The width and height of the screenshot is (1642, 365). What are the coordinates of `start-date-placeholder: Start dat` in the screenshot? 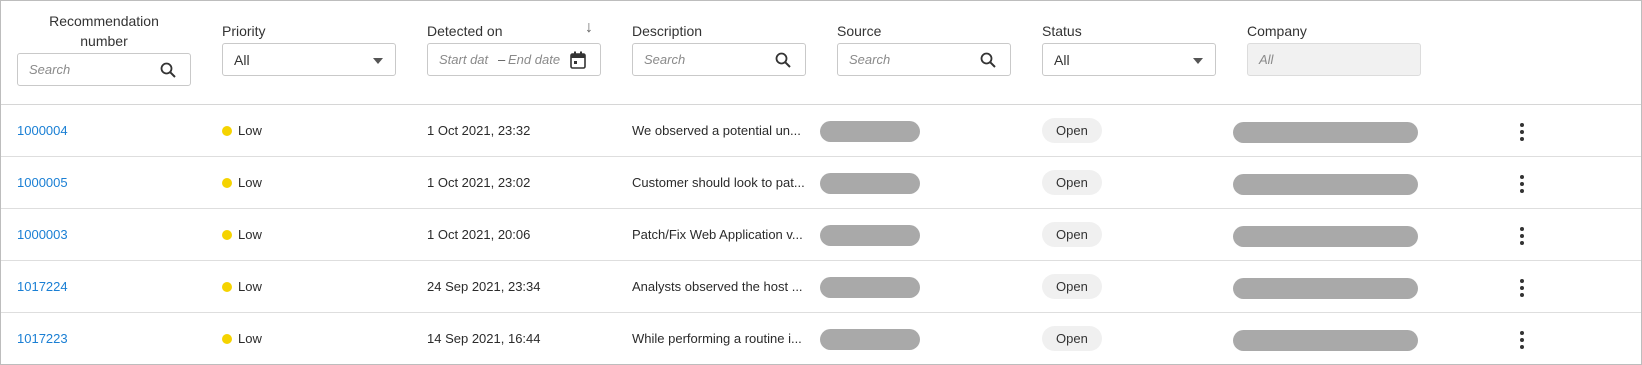 It's located at (463, 59).